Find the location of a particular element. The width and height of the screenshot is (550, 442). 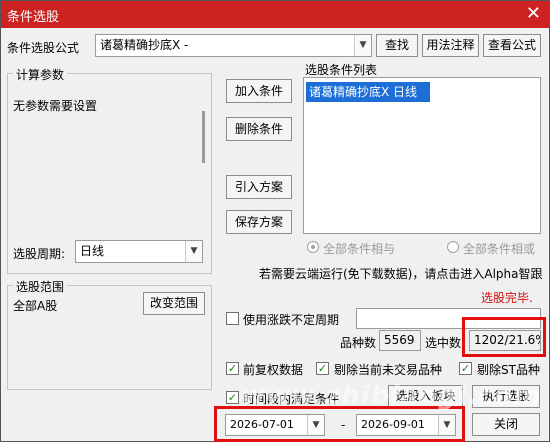

exclude-st-label: 剔除ST品种 is located at coordinates (508, 370).